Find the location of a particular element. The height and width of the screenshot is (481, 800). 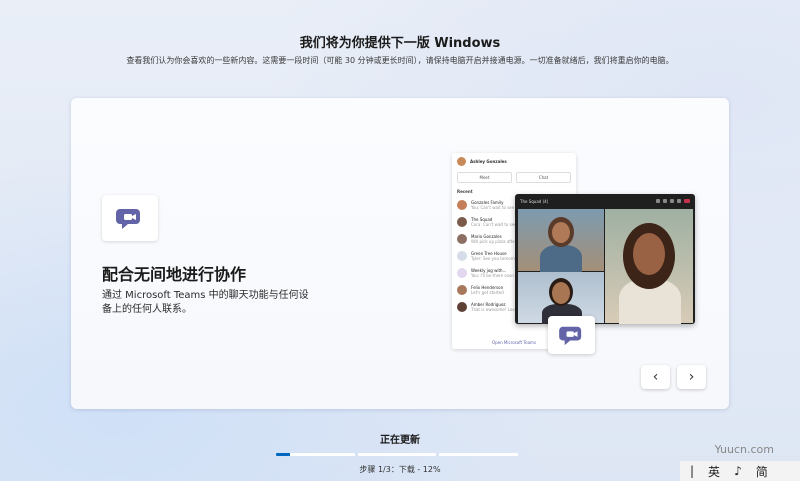

camera-icon is located at coordinates (658, 201).